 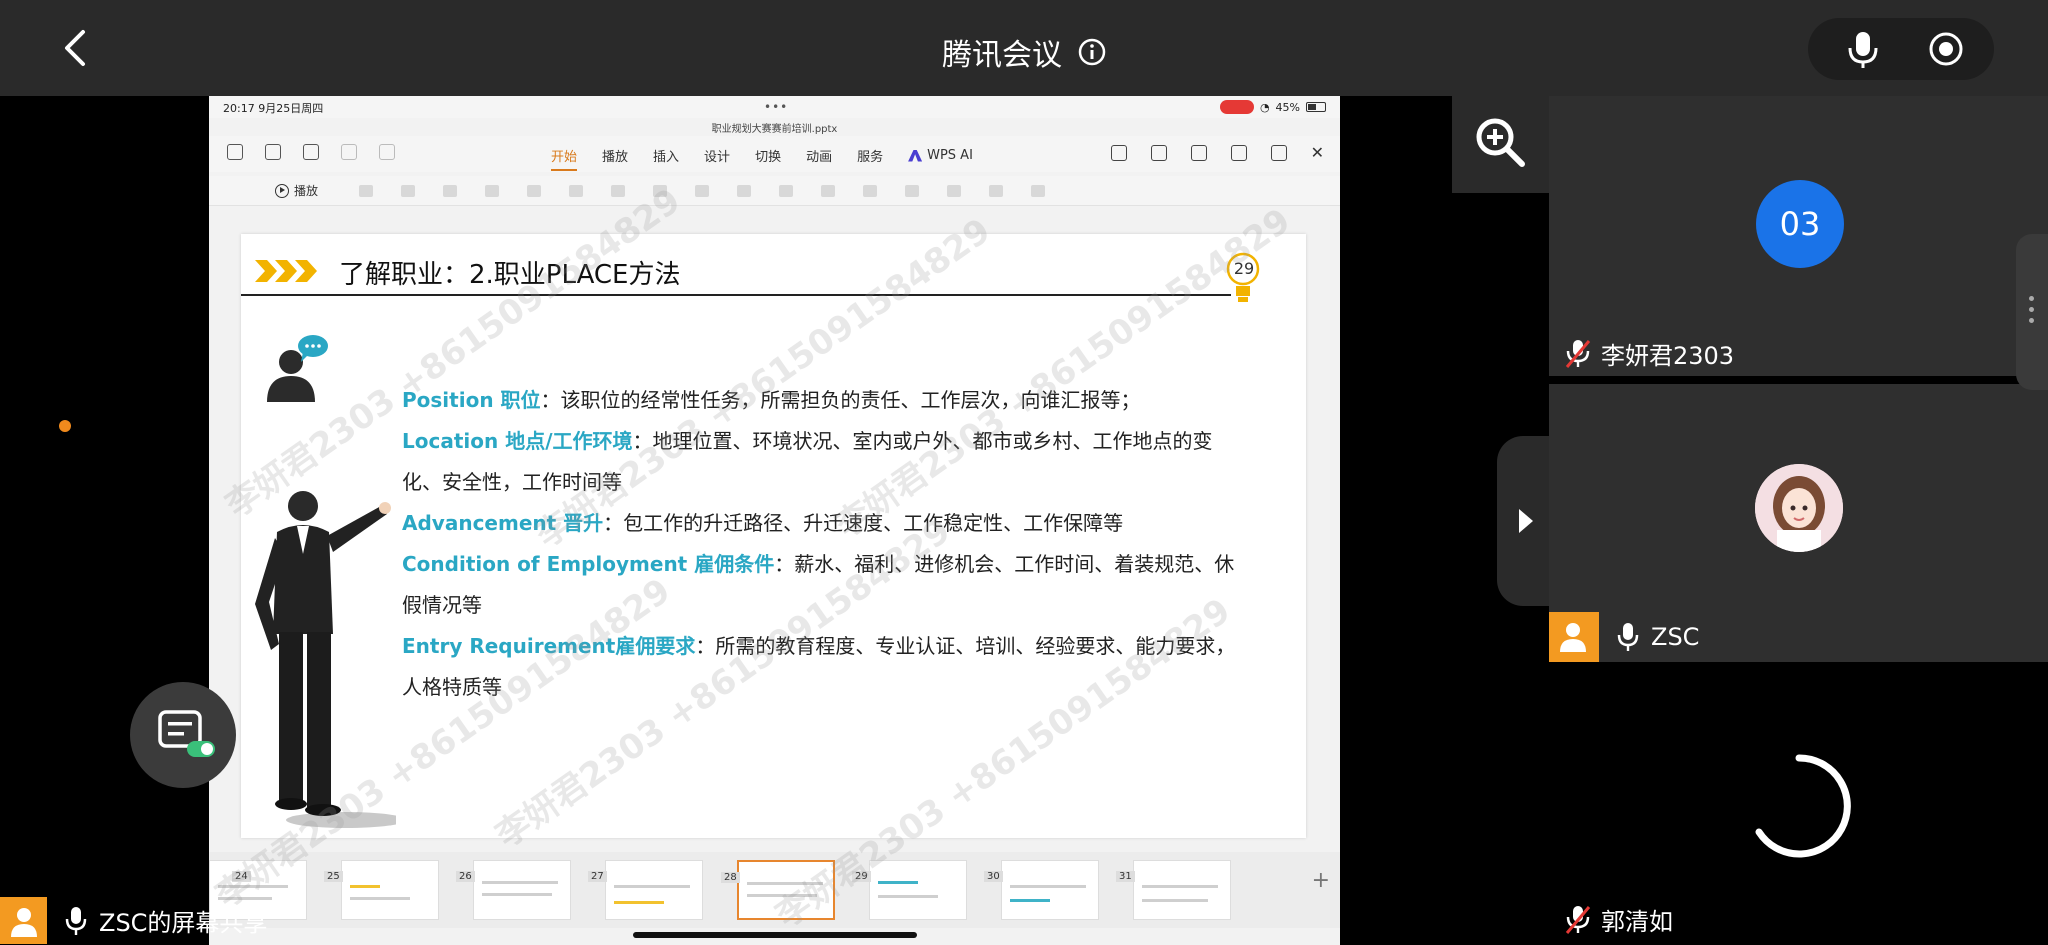 What do you see at coordinates (775, 935) in the screenshot?
I see `home-indicator` at bounding box center [775, 935].